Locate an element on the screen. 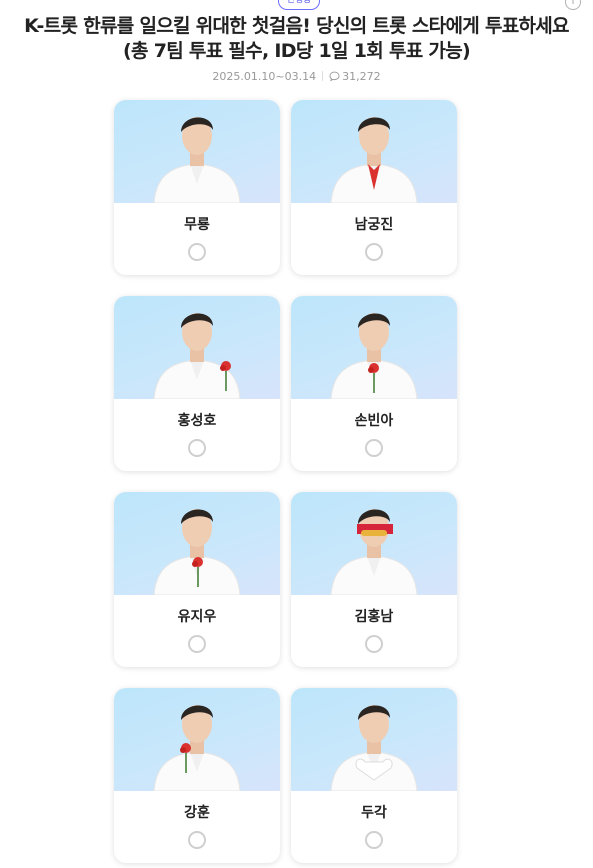 The height and width of the screenshot is (868, 593). vote-meta: 2025.01.10~03.14 31,272 is located at coordinates (296, 78).